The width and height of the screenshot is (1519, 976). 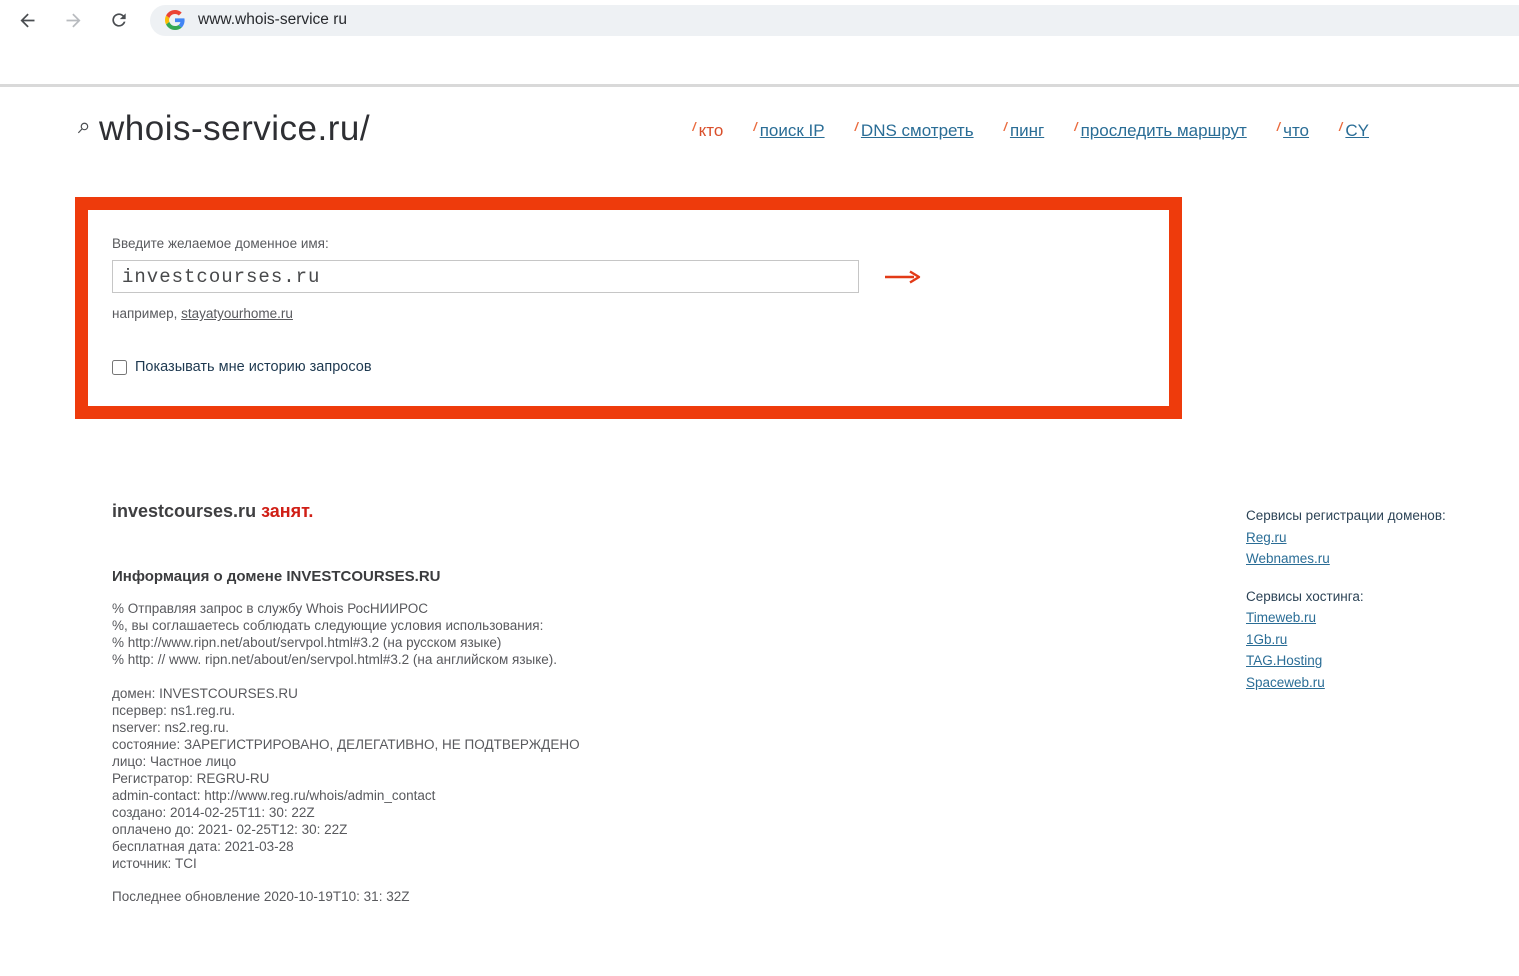 What do you see at coordinates (237, 313) in the screenshot?
I see `example-domain-link: stayatyourhome.ru` at bounding box center [237, 313].